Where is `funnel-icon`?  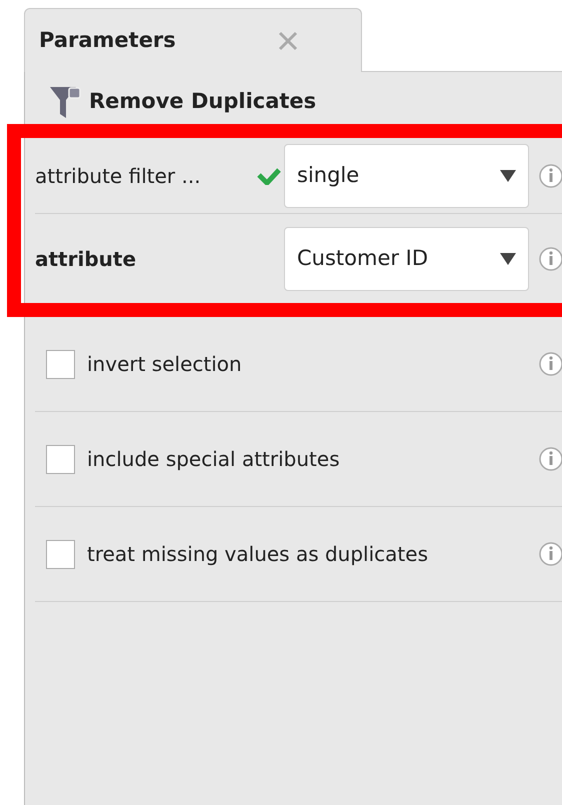
funnel-icon is located at coordinates (65, 102).